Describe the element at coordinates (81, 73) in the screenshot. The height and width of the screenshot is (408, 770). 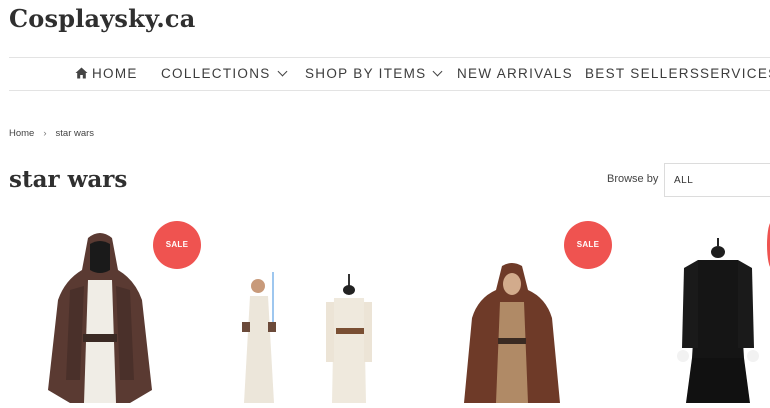
I see `home-icon` at that location.